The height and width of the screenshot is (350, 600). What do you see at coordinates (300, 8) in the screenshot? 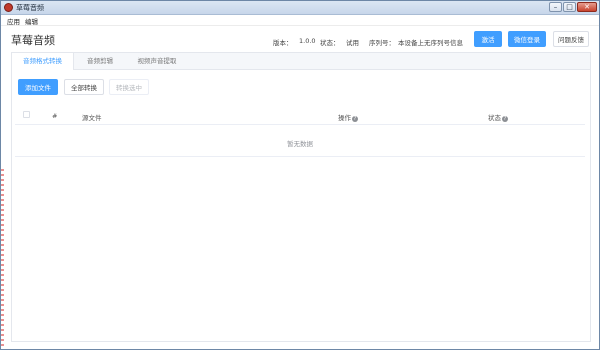
I see `title-bar: 草莓音频 – □ ✕` at bounding box center [300, 8].